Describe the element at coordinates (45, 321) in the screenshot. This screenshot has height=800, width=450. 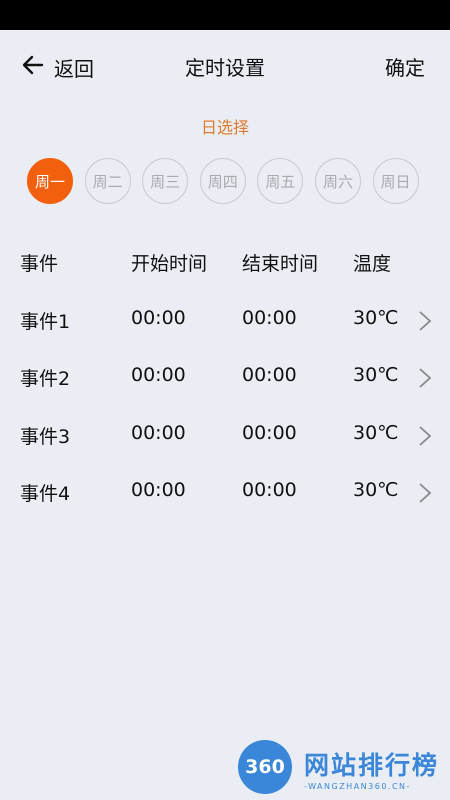
I see `event-name: 事件1` at that location.